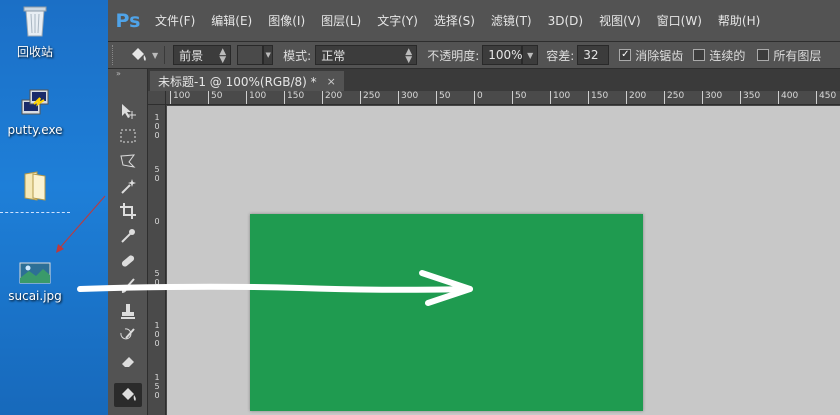  I want to click on document-tab-title: 未标题-1 @ 100%(RGB/8) *, so click(237, 81).